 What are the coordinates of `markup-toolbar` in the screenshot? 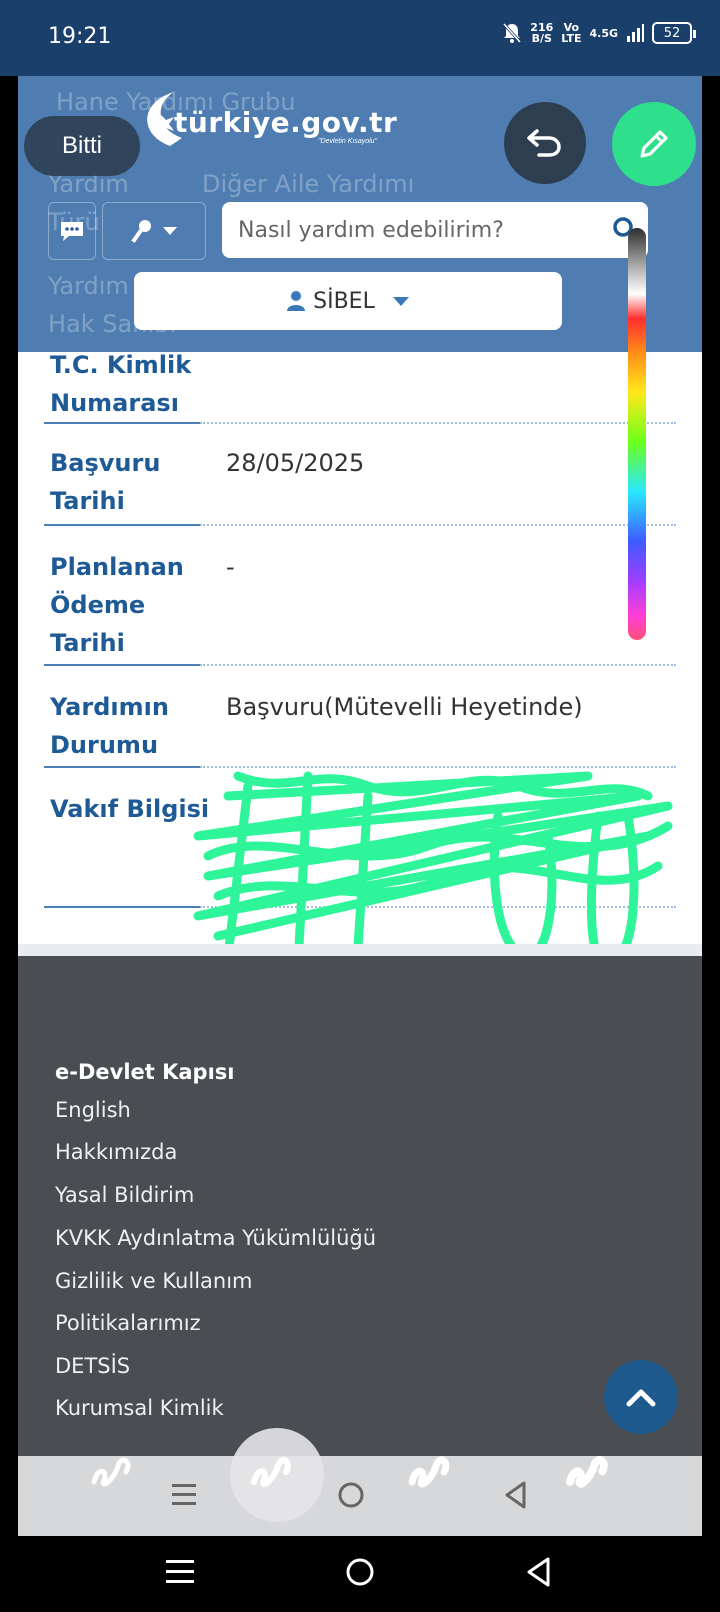 It's located at (360, 1482).